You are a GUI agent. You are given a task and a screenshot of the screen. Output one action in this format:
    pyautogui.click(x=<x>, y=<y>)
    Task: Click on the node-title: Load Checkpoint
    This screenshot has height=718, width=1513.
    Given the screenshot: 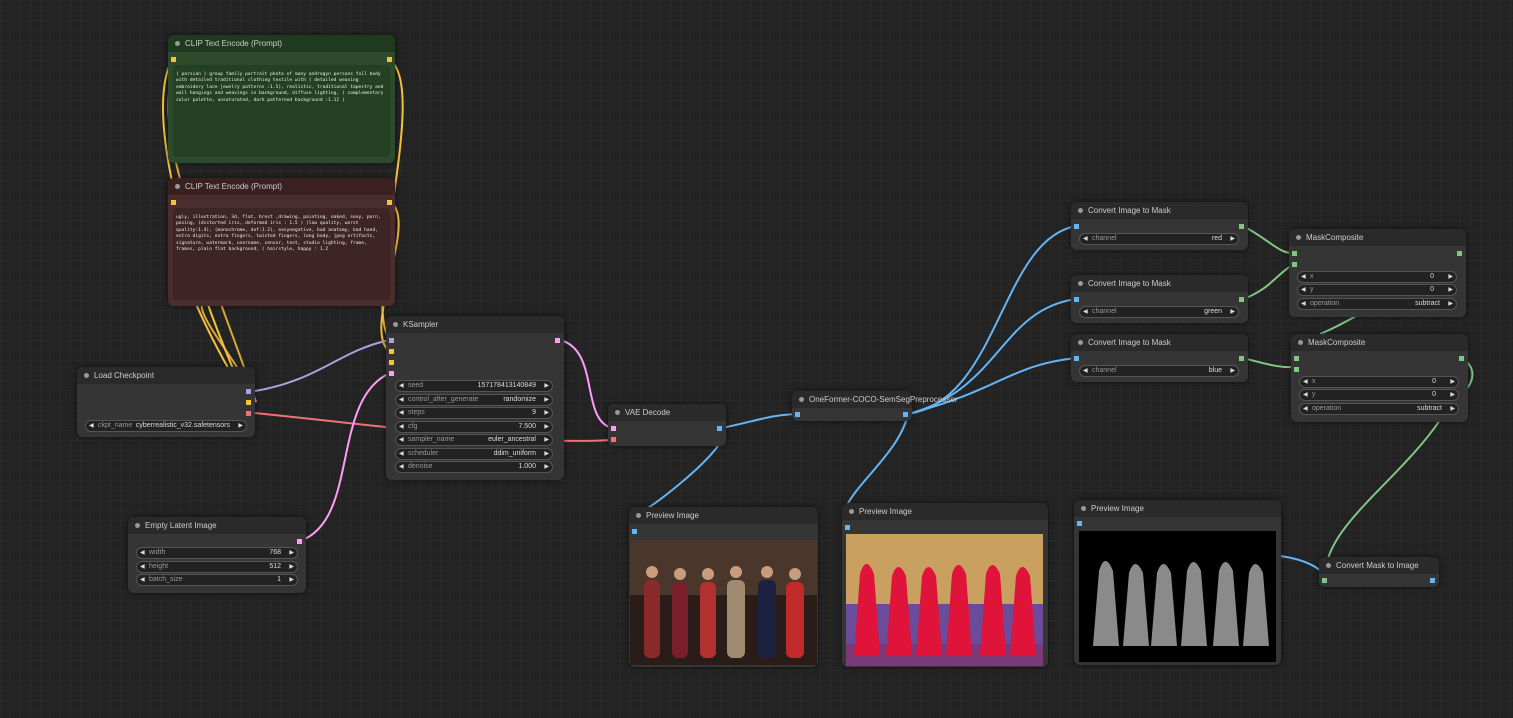 What is the action you would take?
    pyautogui.click(x=166, y=375)
    